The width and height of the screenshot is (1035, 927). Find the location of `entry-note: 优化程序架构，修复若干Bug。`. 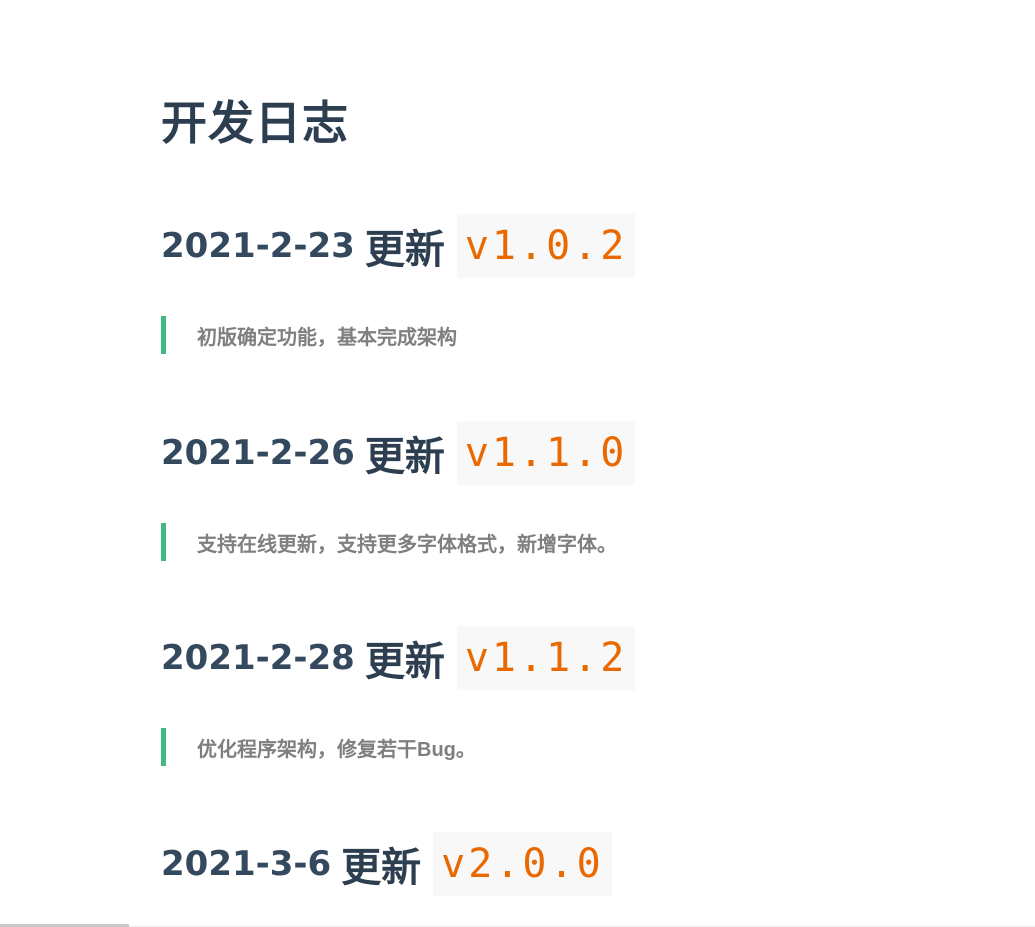

entry-note: 优化程序架构，修复若干Bug。 is located at coordinates (318, 747).